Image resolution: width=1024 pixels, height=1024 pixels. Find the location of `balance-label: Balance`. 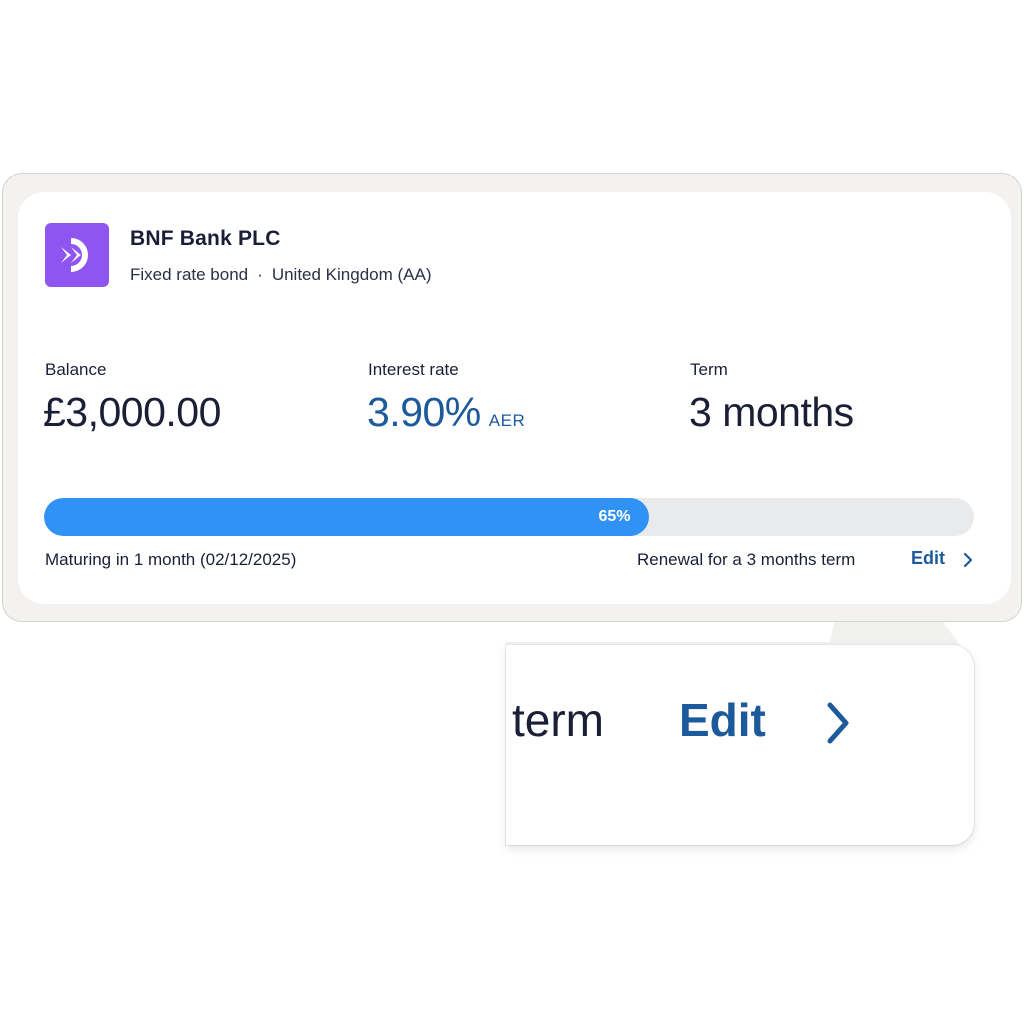

balance-label: Balance is located at coordinates (76, 369).